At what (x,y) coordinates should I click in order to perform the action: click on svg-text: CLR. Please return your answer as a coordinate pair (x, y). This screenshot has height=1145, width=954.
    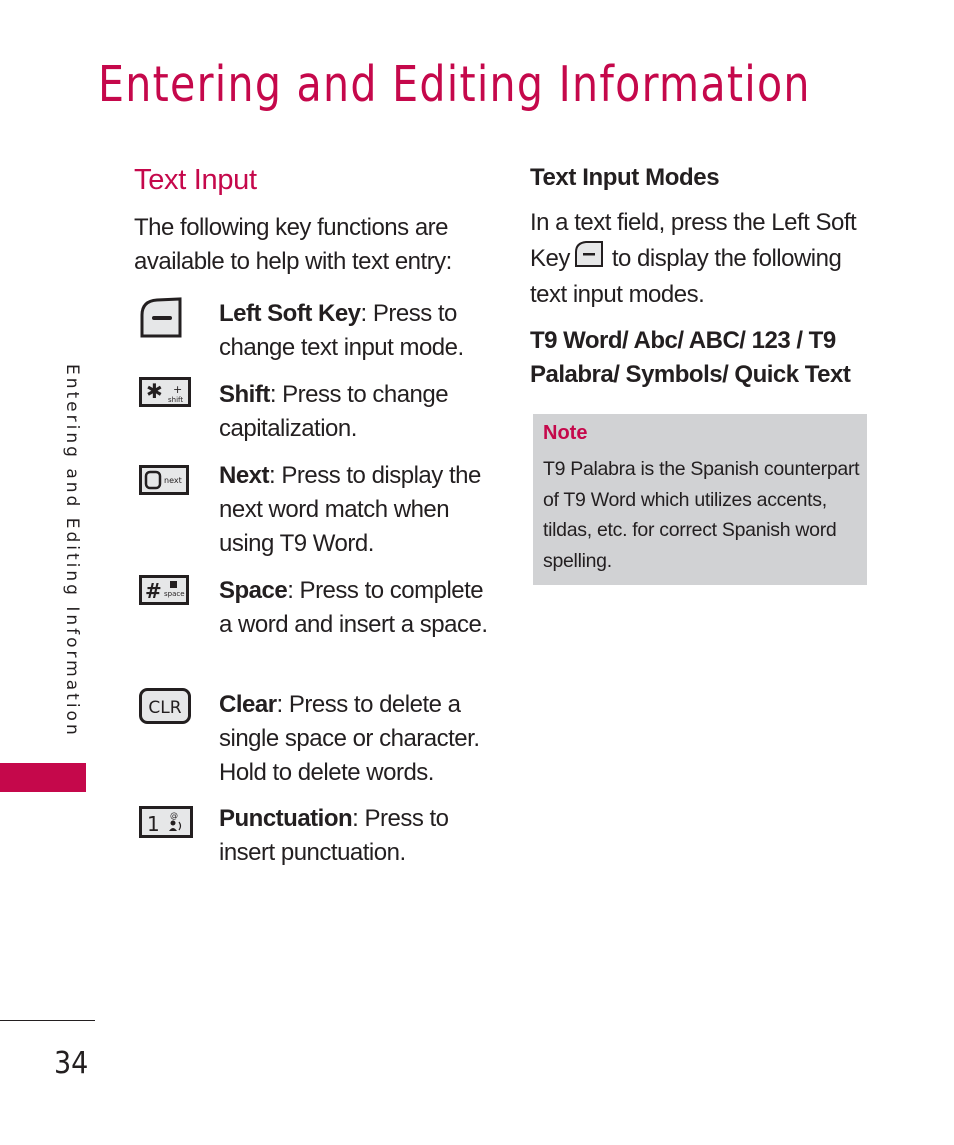
    Looking at the image, I should click on (164, 708).